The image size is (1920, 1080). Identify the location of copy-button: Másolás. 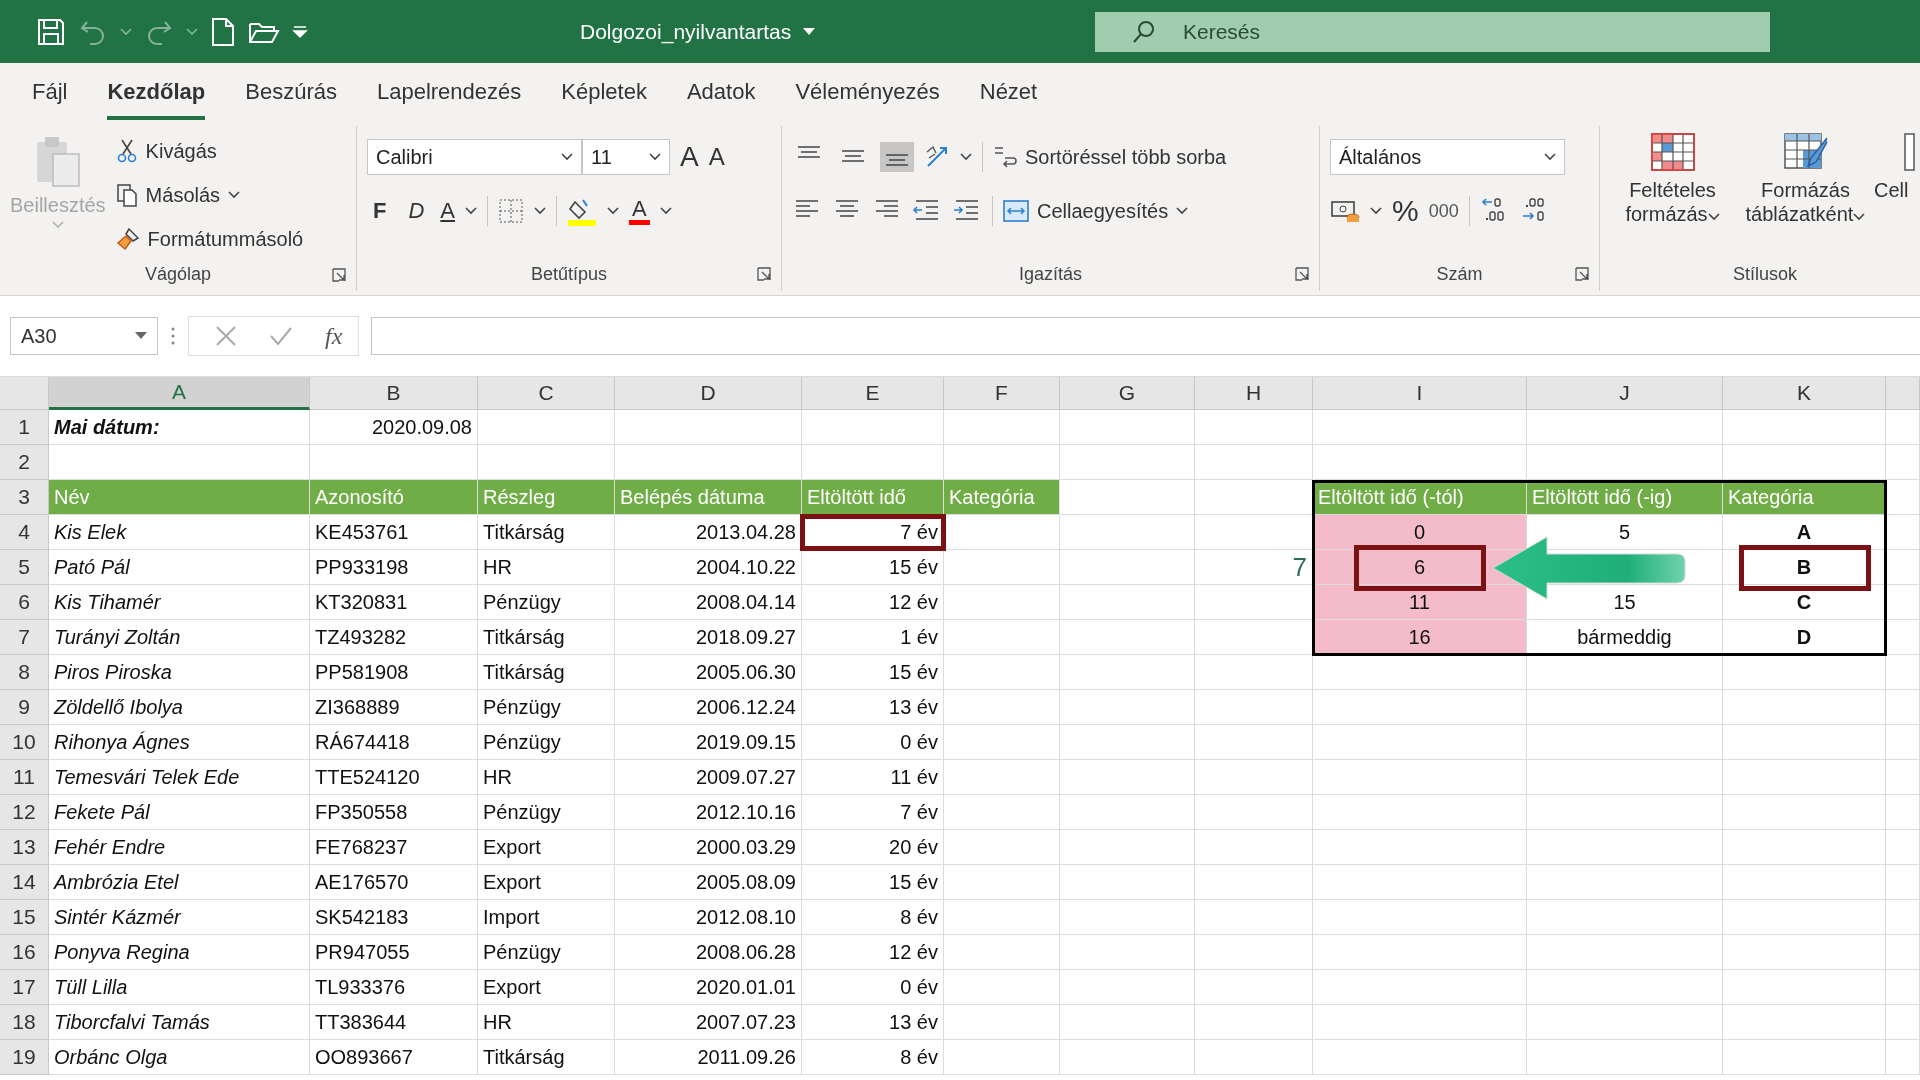
(209, 195).